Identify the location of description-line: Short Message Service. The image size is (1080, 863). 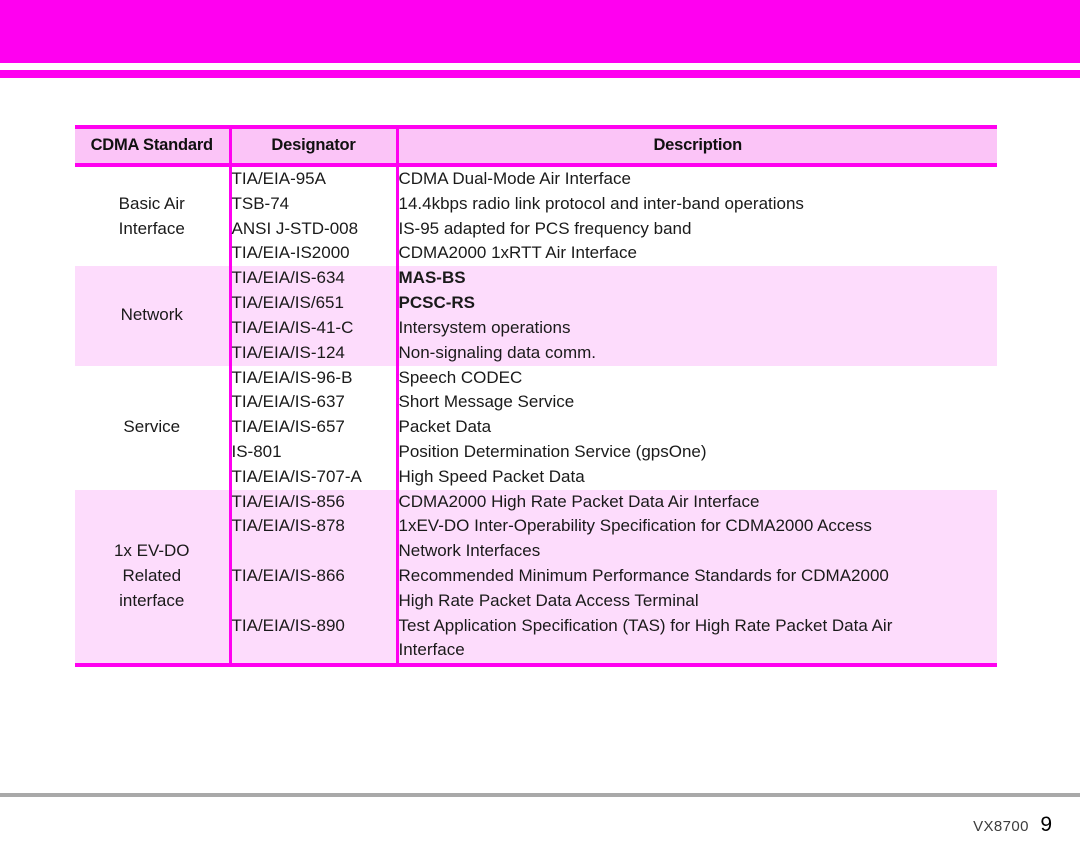
(486, 402).